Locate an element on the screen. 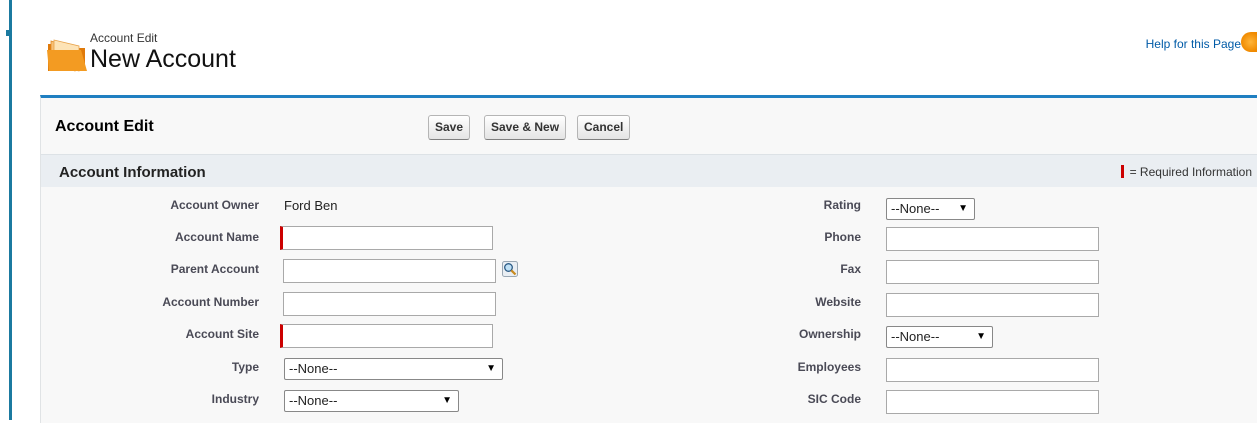  fax-input is located at coordinates (992, 272).